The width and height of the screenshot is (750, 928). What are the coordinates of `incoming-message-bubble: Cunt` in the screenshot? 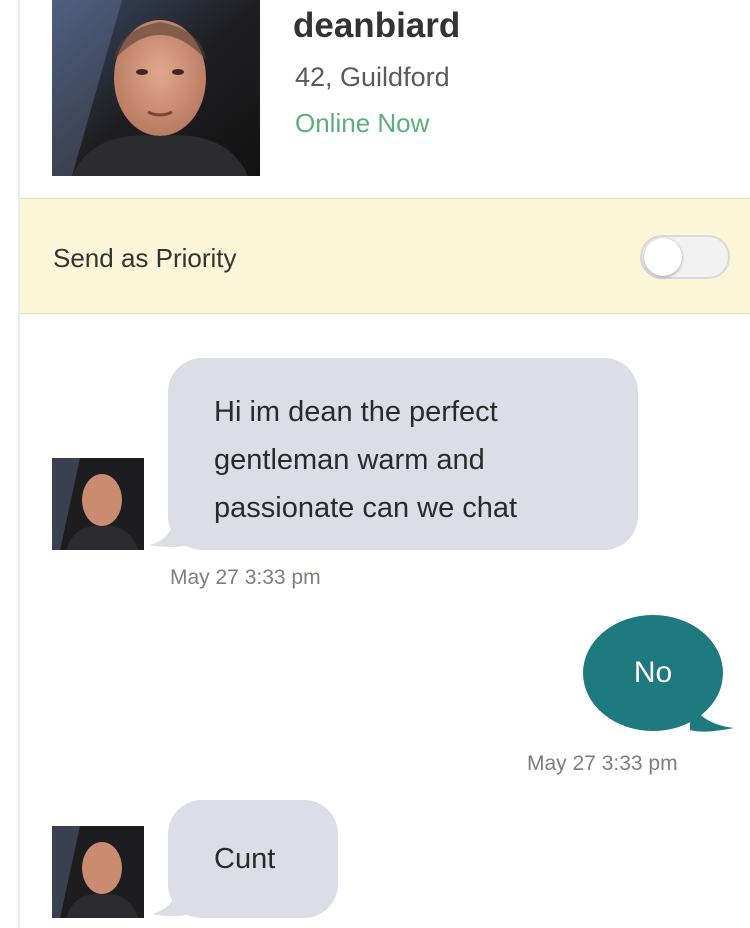 It's located at (253, 859).